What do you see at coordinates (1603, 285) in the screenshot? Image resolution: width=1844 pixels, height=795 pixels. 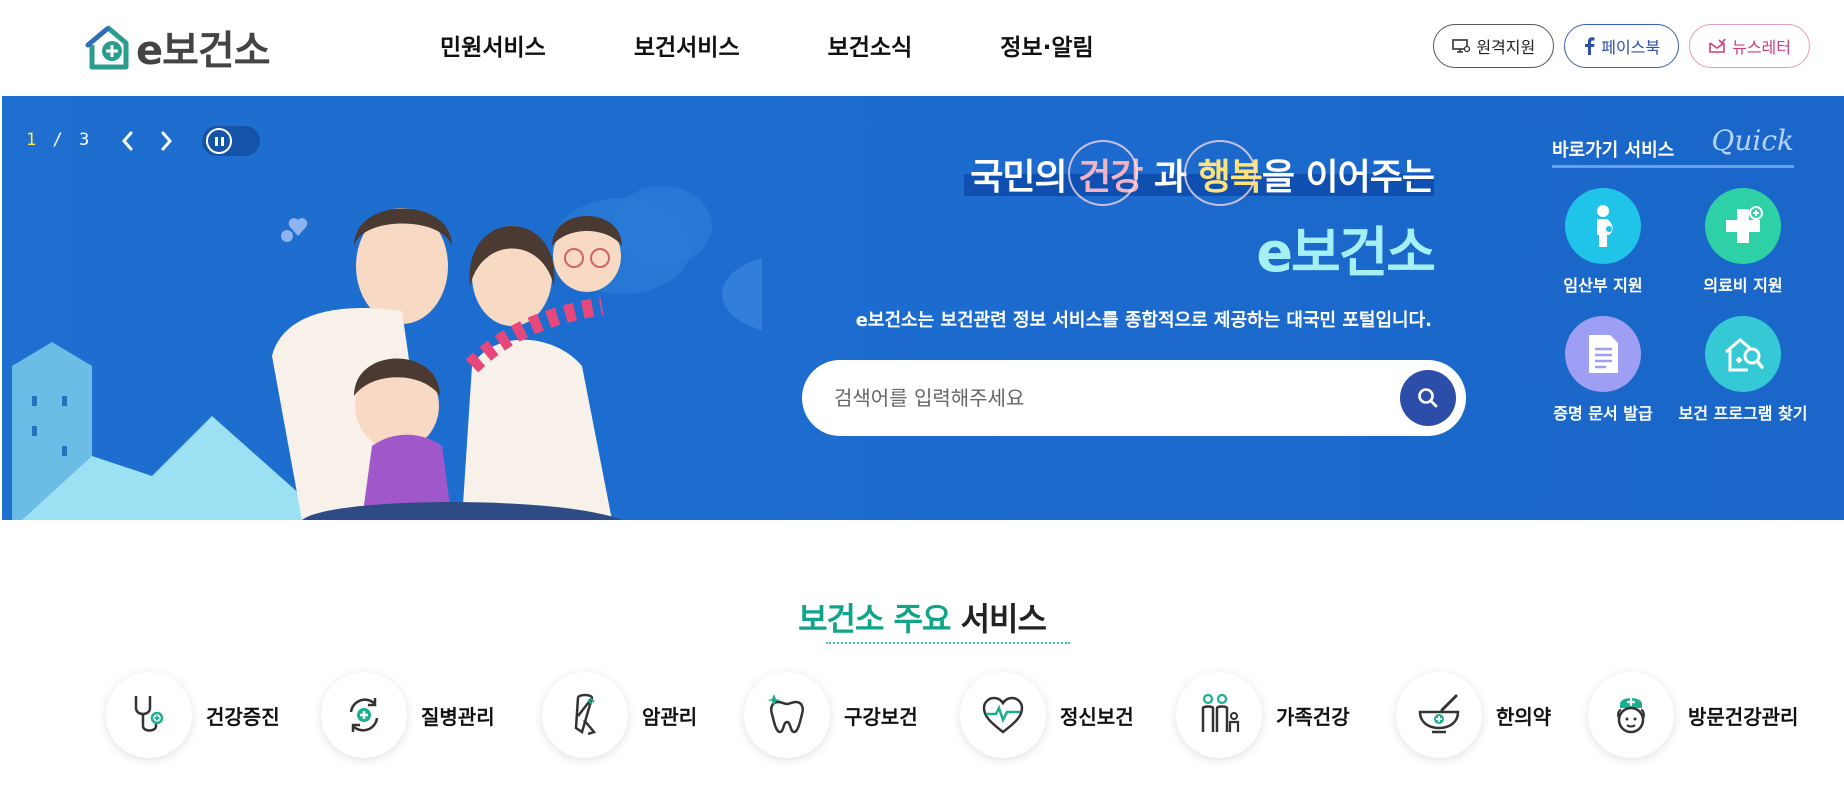 I see `quick-label: 임산부 지원` at bounding box center [1603, 285].